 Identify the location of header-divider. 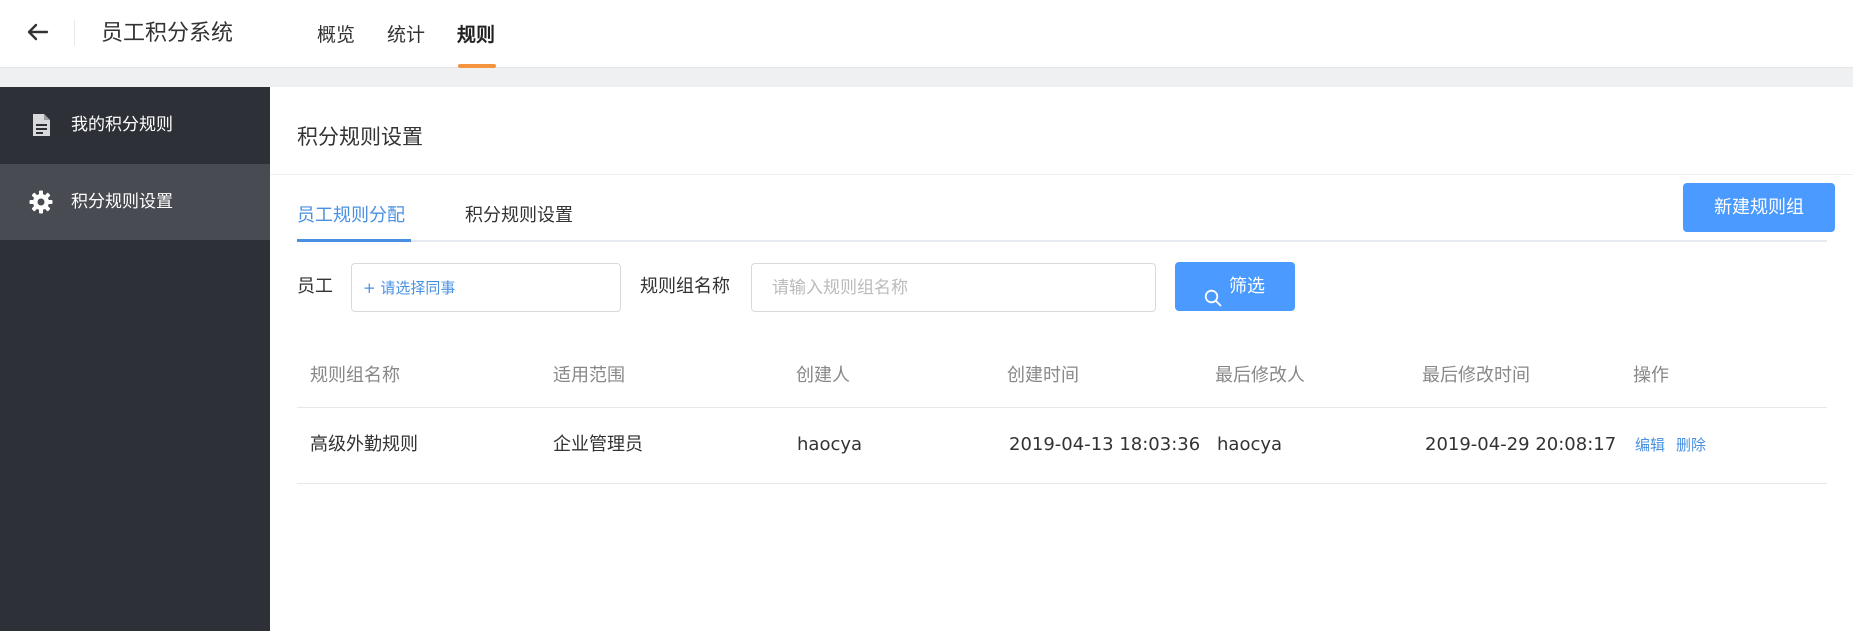
(74, 33).